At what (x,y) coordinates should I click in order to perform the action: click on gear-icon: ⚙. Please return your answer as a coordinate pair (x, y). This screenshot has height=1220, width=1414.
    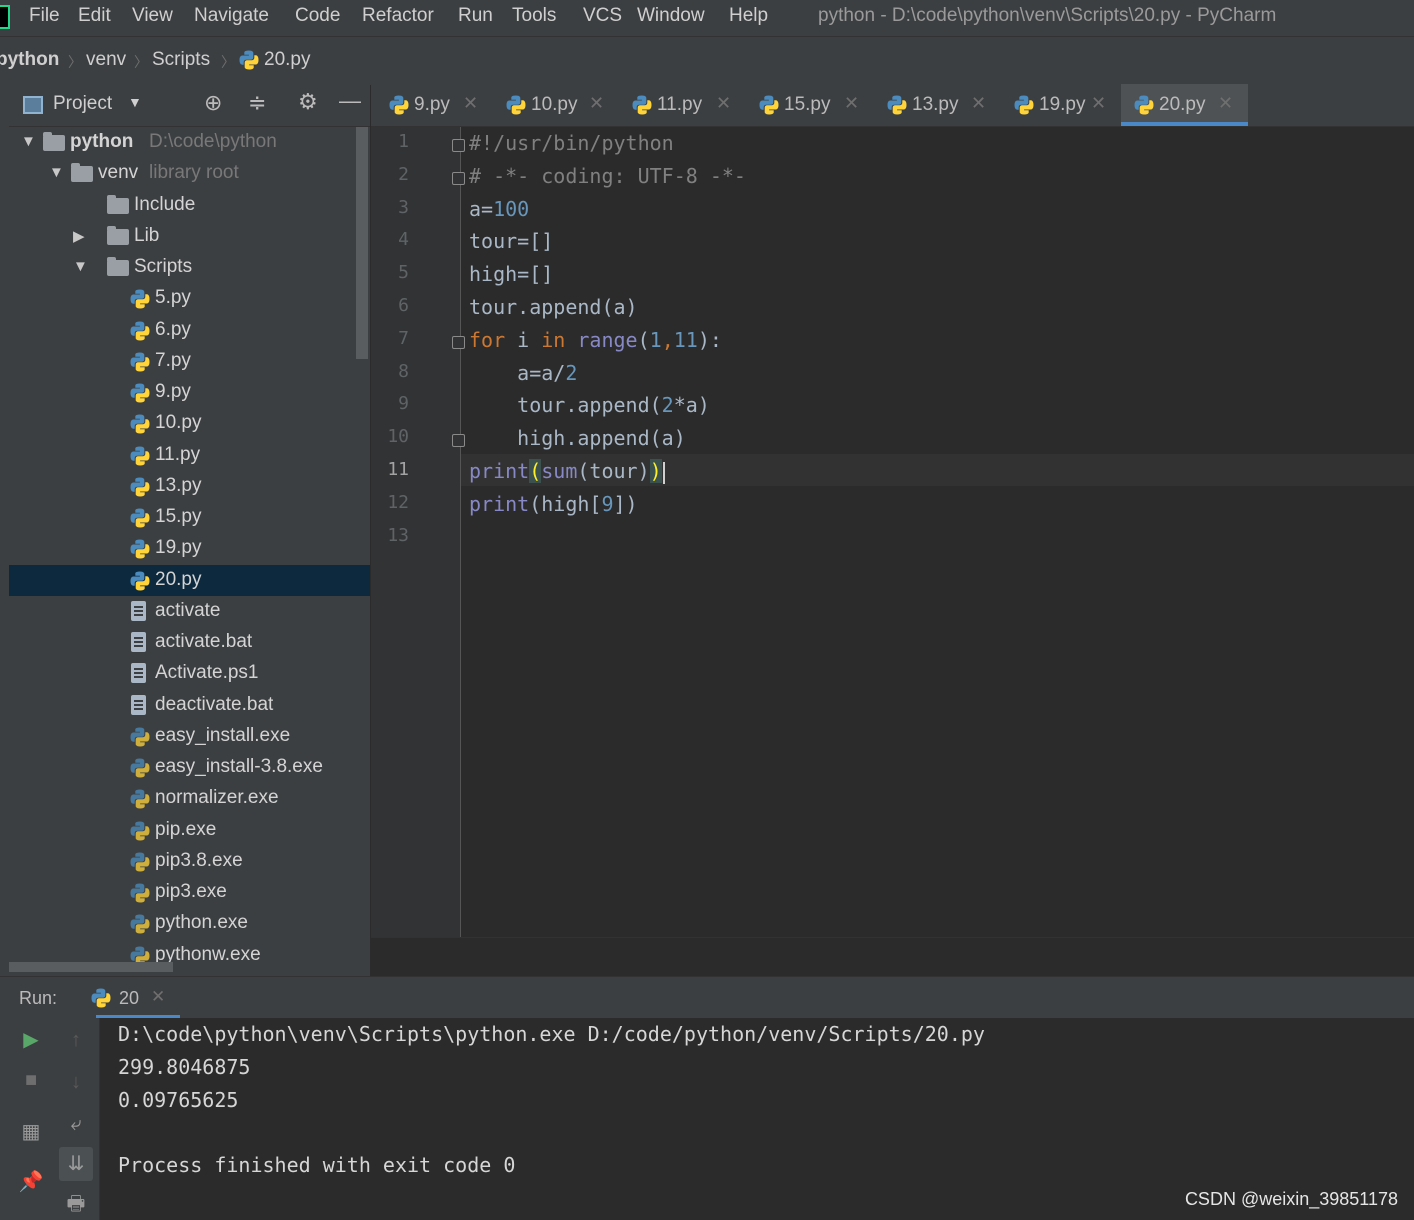
    Looking at the image, I should click on (308, 102).